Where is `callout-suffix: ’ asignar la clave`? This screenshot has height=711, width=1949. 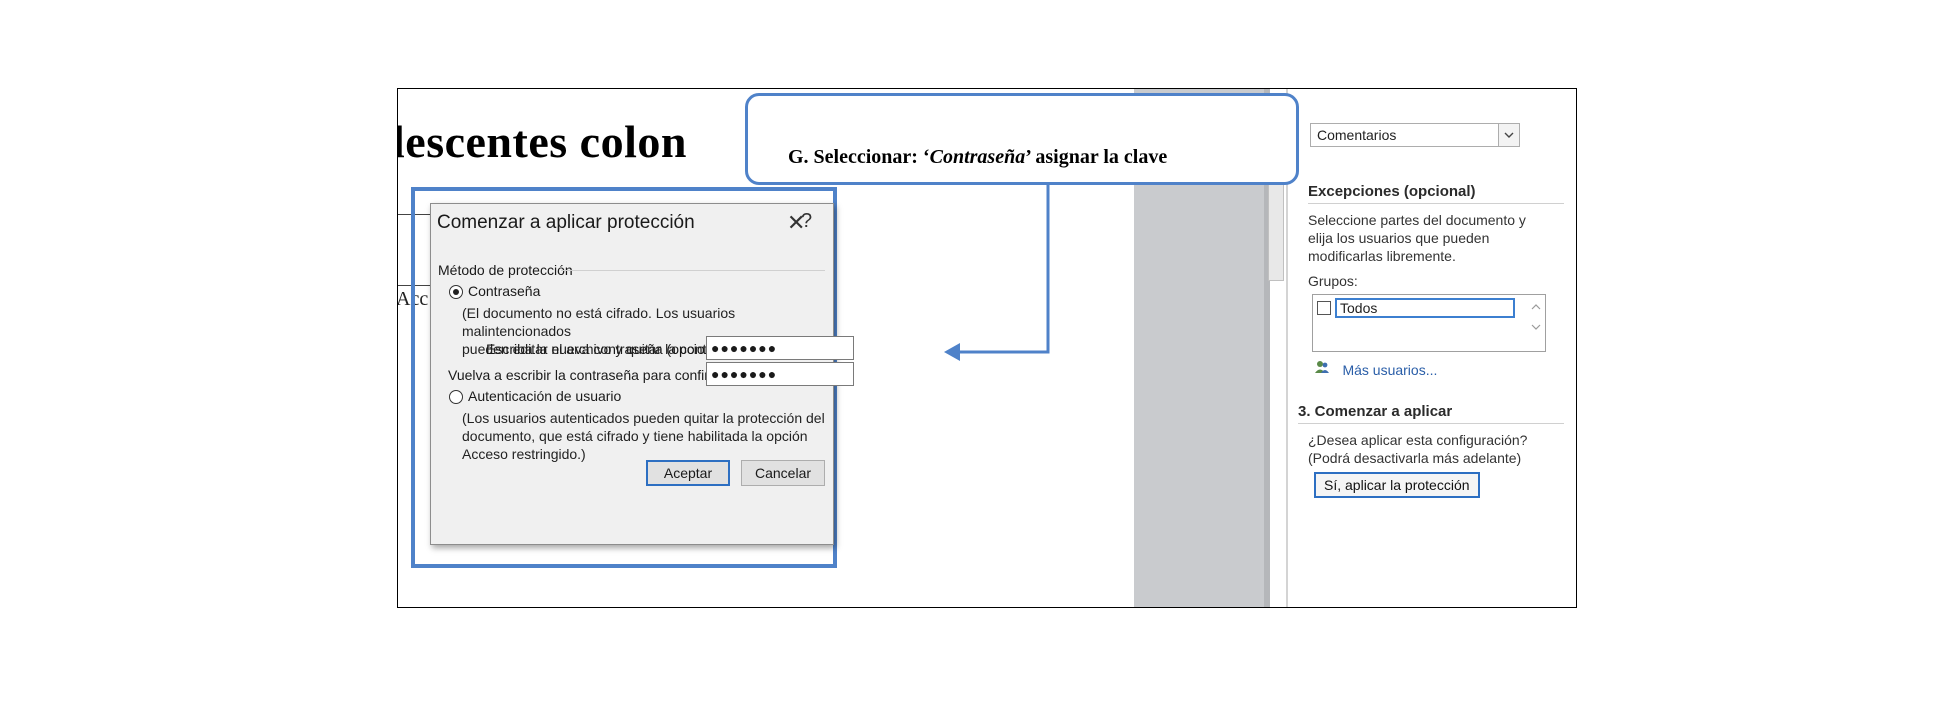
callout-suffix: ’ asignar la clave is located at coordinates (1096, 157).